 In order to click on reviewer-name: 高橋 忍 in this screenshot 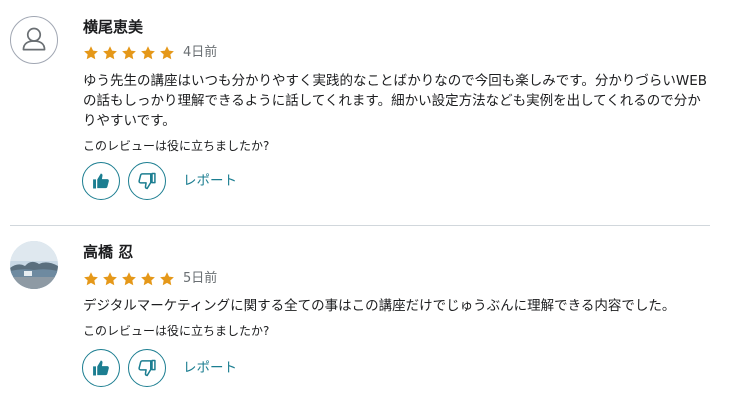, I will do `click(108, 252)`.